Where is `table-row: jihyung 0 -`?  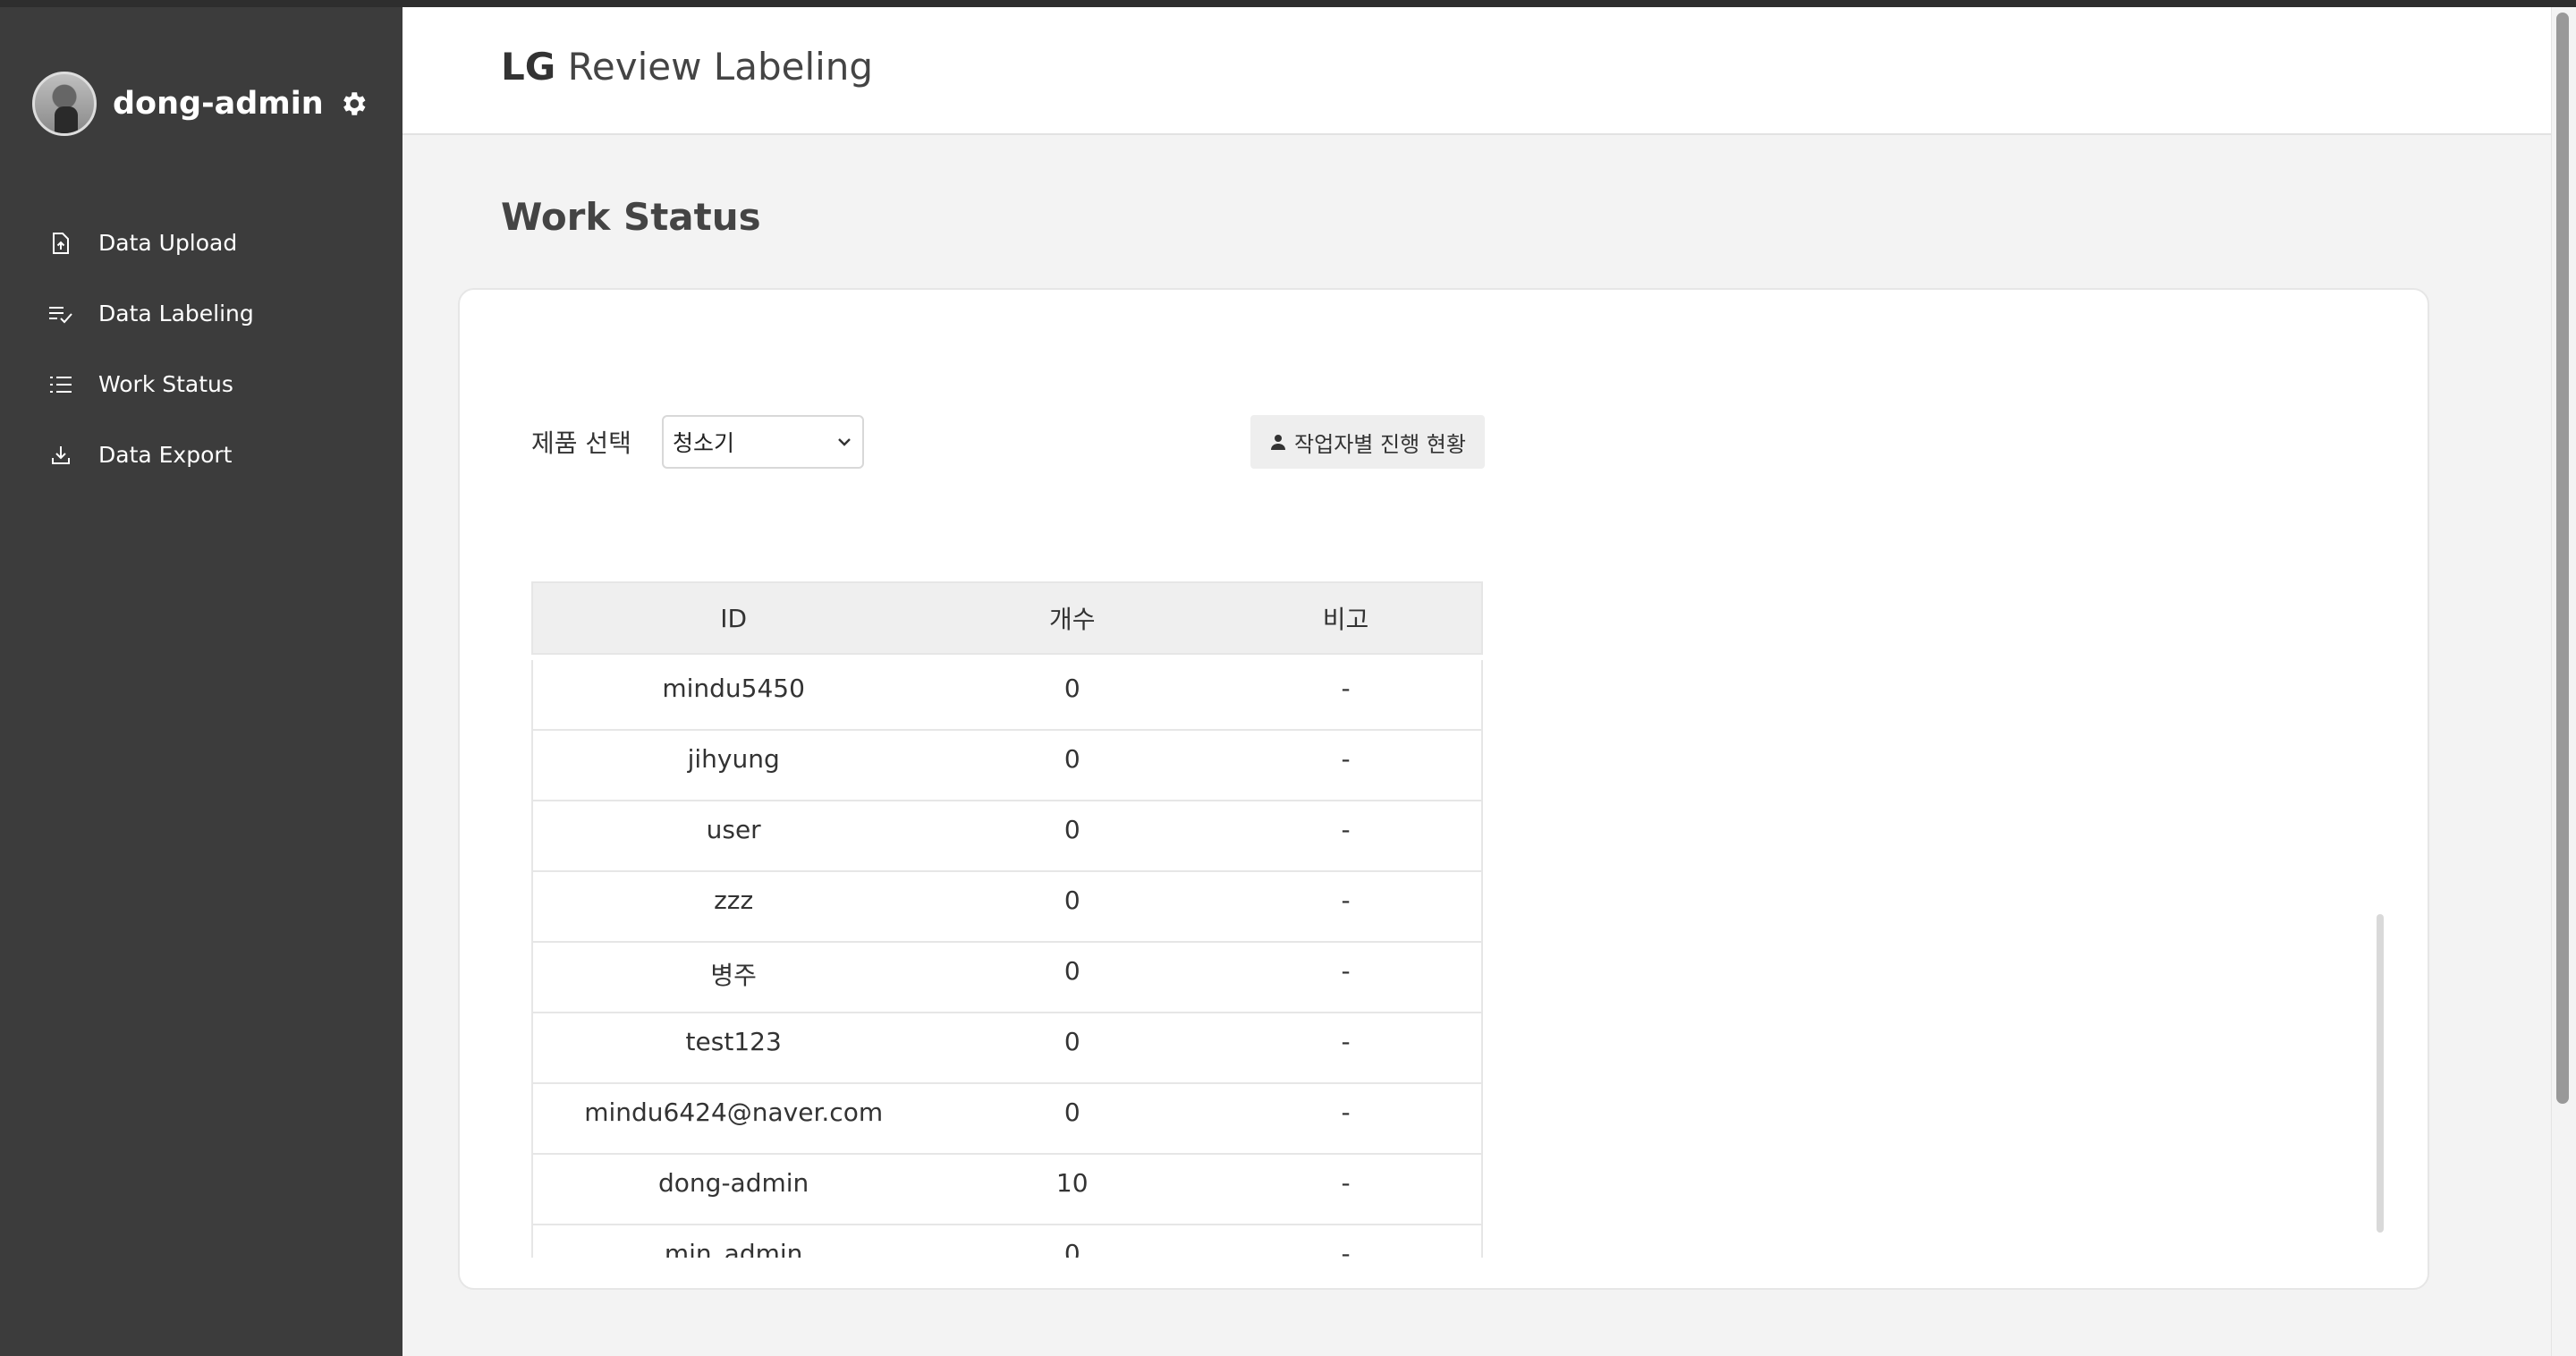
table-row: jihyung 0 - is located at coordinates (1007, 766).